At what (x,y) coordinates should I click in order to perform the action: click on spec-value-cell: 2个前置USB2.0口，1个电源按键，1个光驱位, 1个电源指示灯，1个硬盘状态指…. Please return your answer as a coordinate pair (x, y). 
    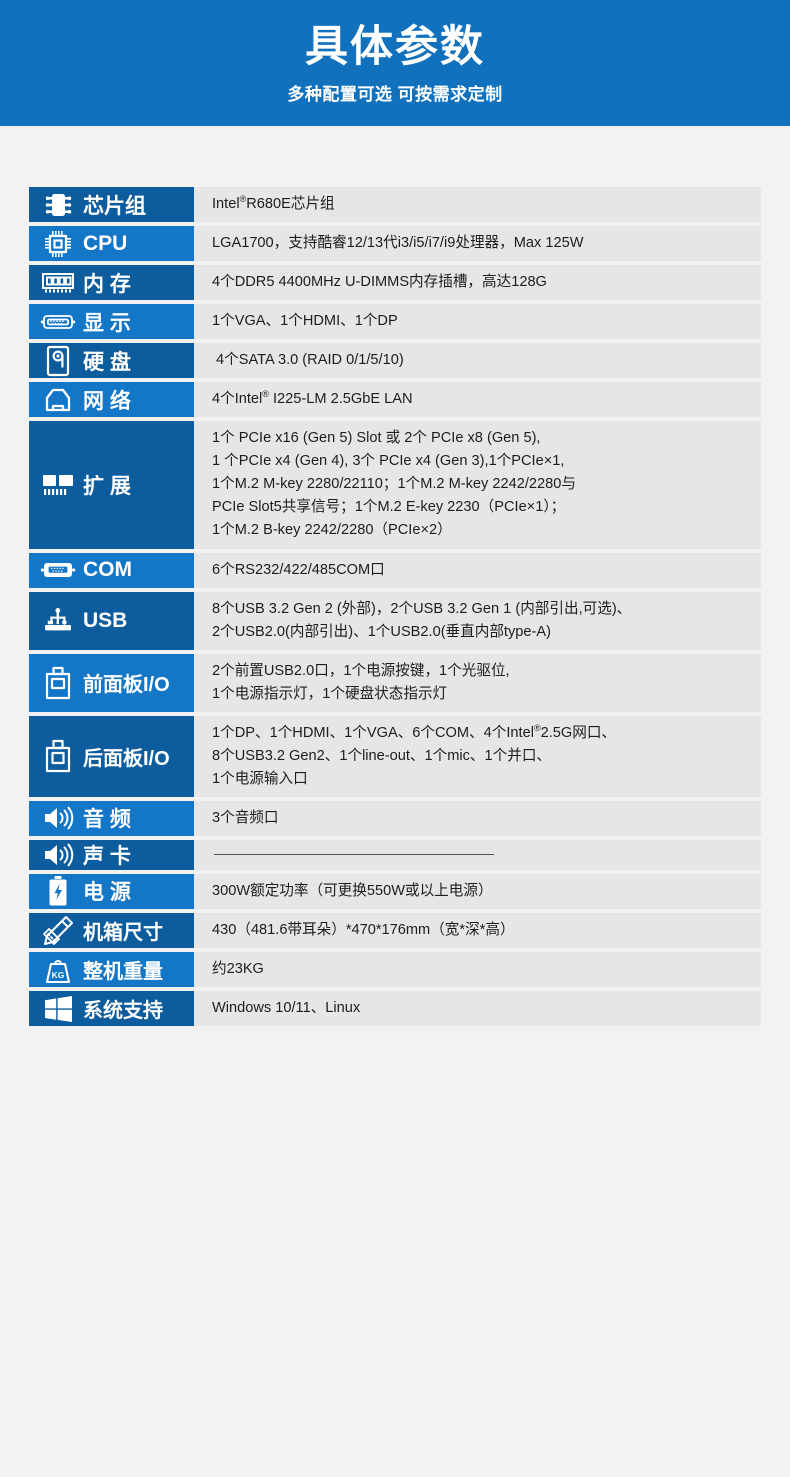
    Looking at the image, I should click on (477, 682).